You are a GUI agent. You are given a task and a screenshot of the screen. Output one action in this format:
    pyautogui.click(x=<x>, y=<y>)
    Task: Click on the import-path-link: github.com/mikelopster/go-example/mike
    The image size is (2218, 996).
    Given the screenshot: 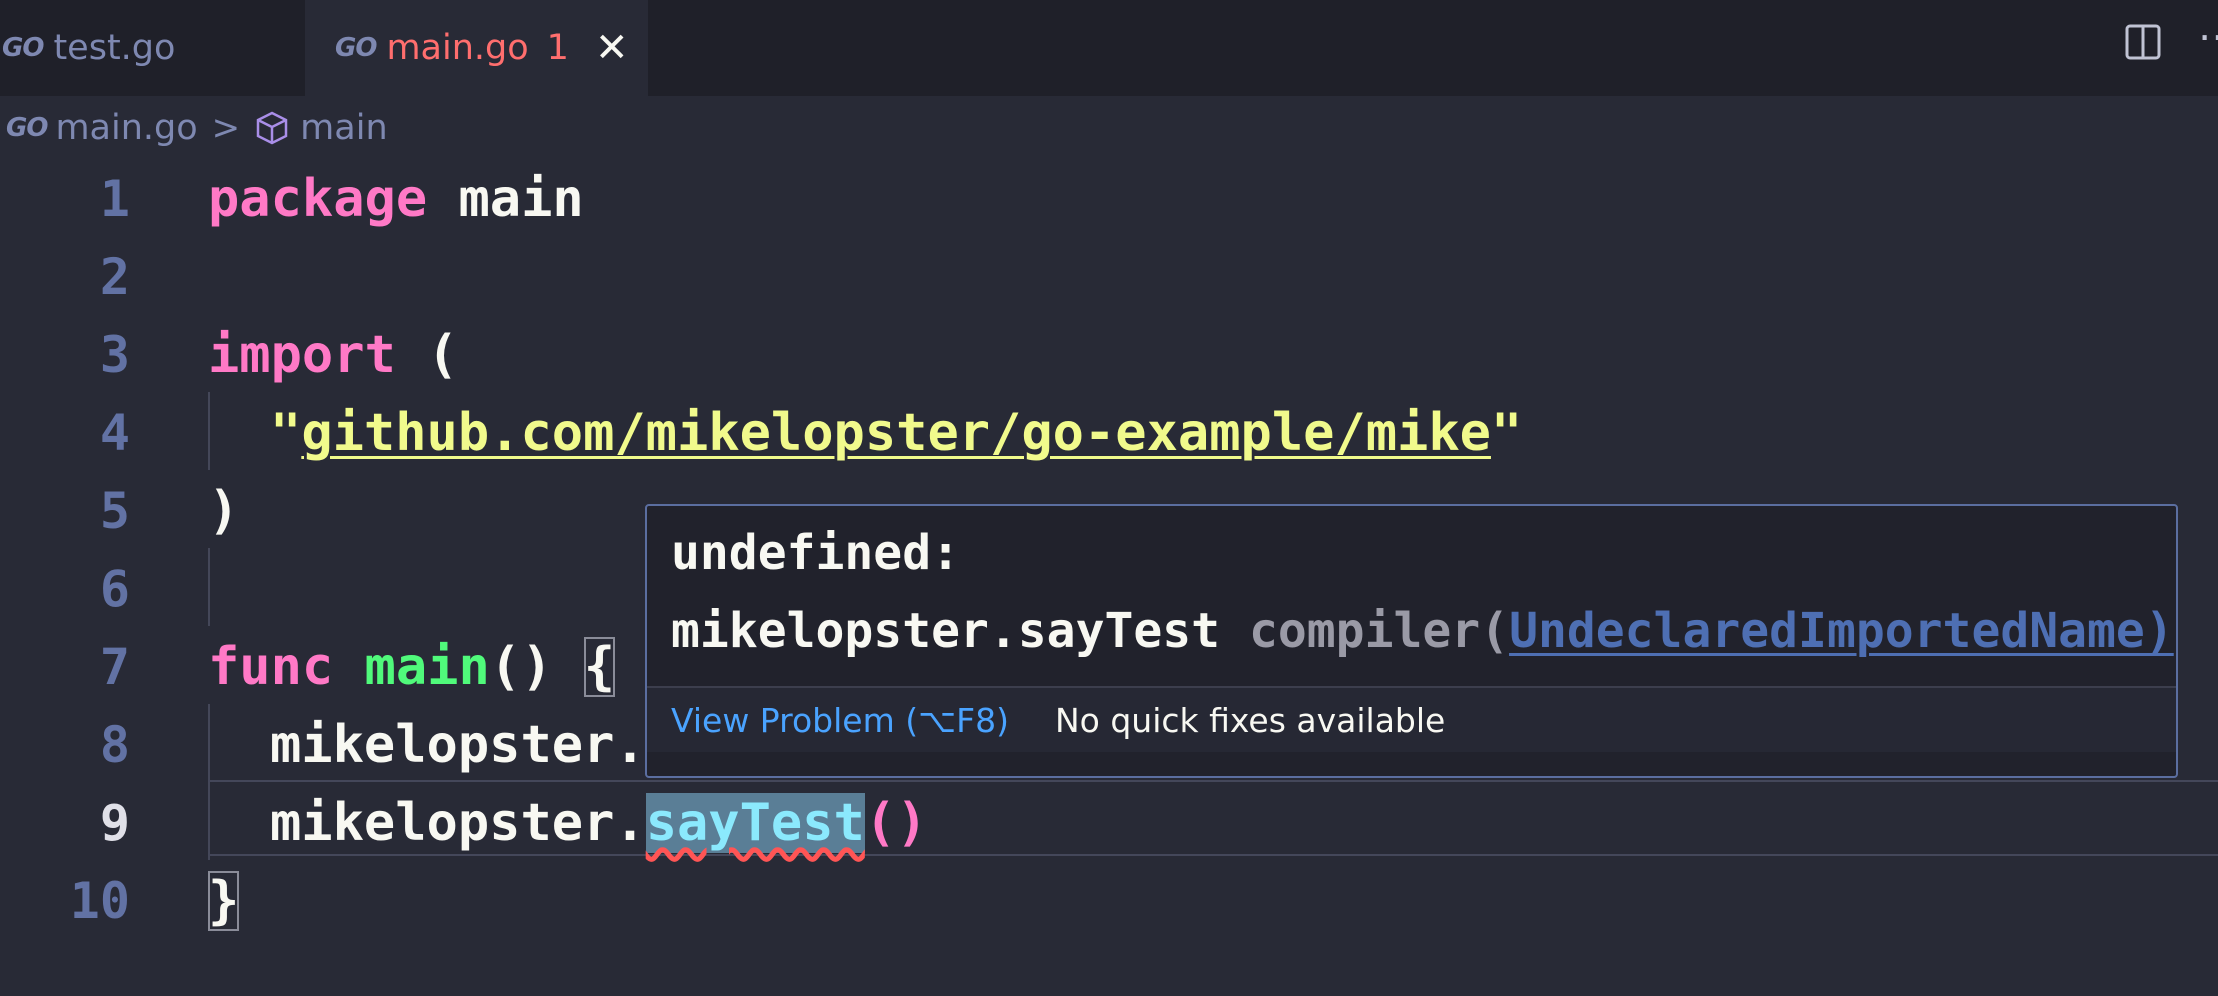 What is the action you would take?
    pyautogui.click(x=896, y=433)
    